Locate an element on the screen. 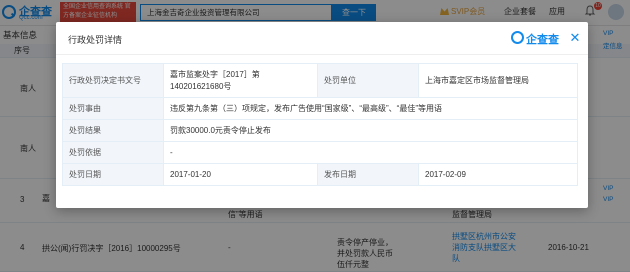  modal-logo: 企查查 is located at coordinates (539, 38).